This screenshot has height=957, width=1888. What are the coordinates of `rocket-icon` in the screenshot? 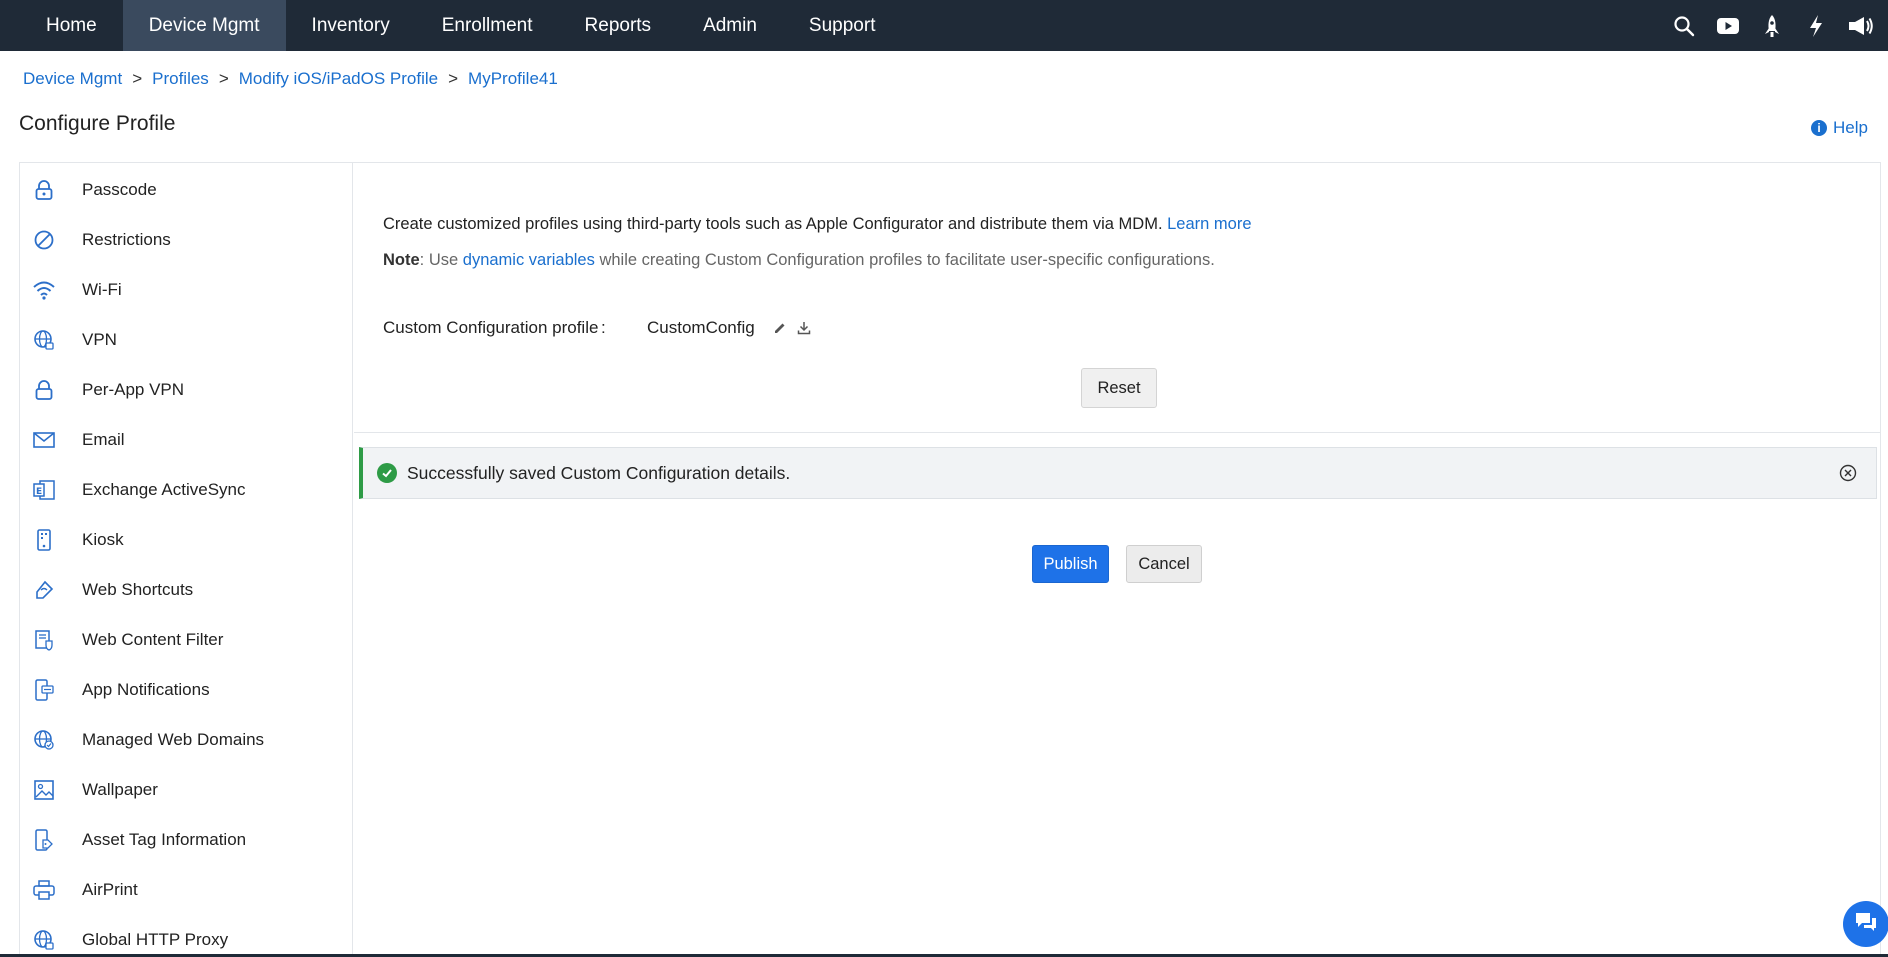 It's located at (1772, 26).